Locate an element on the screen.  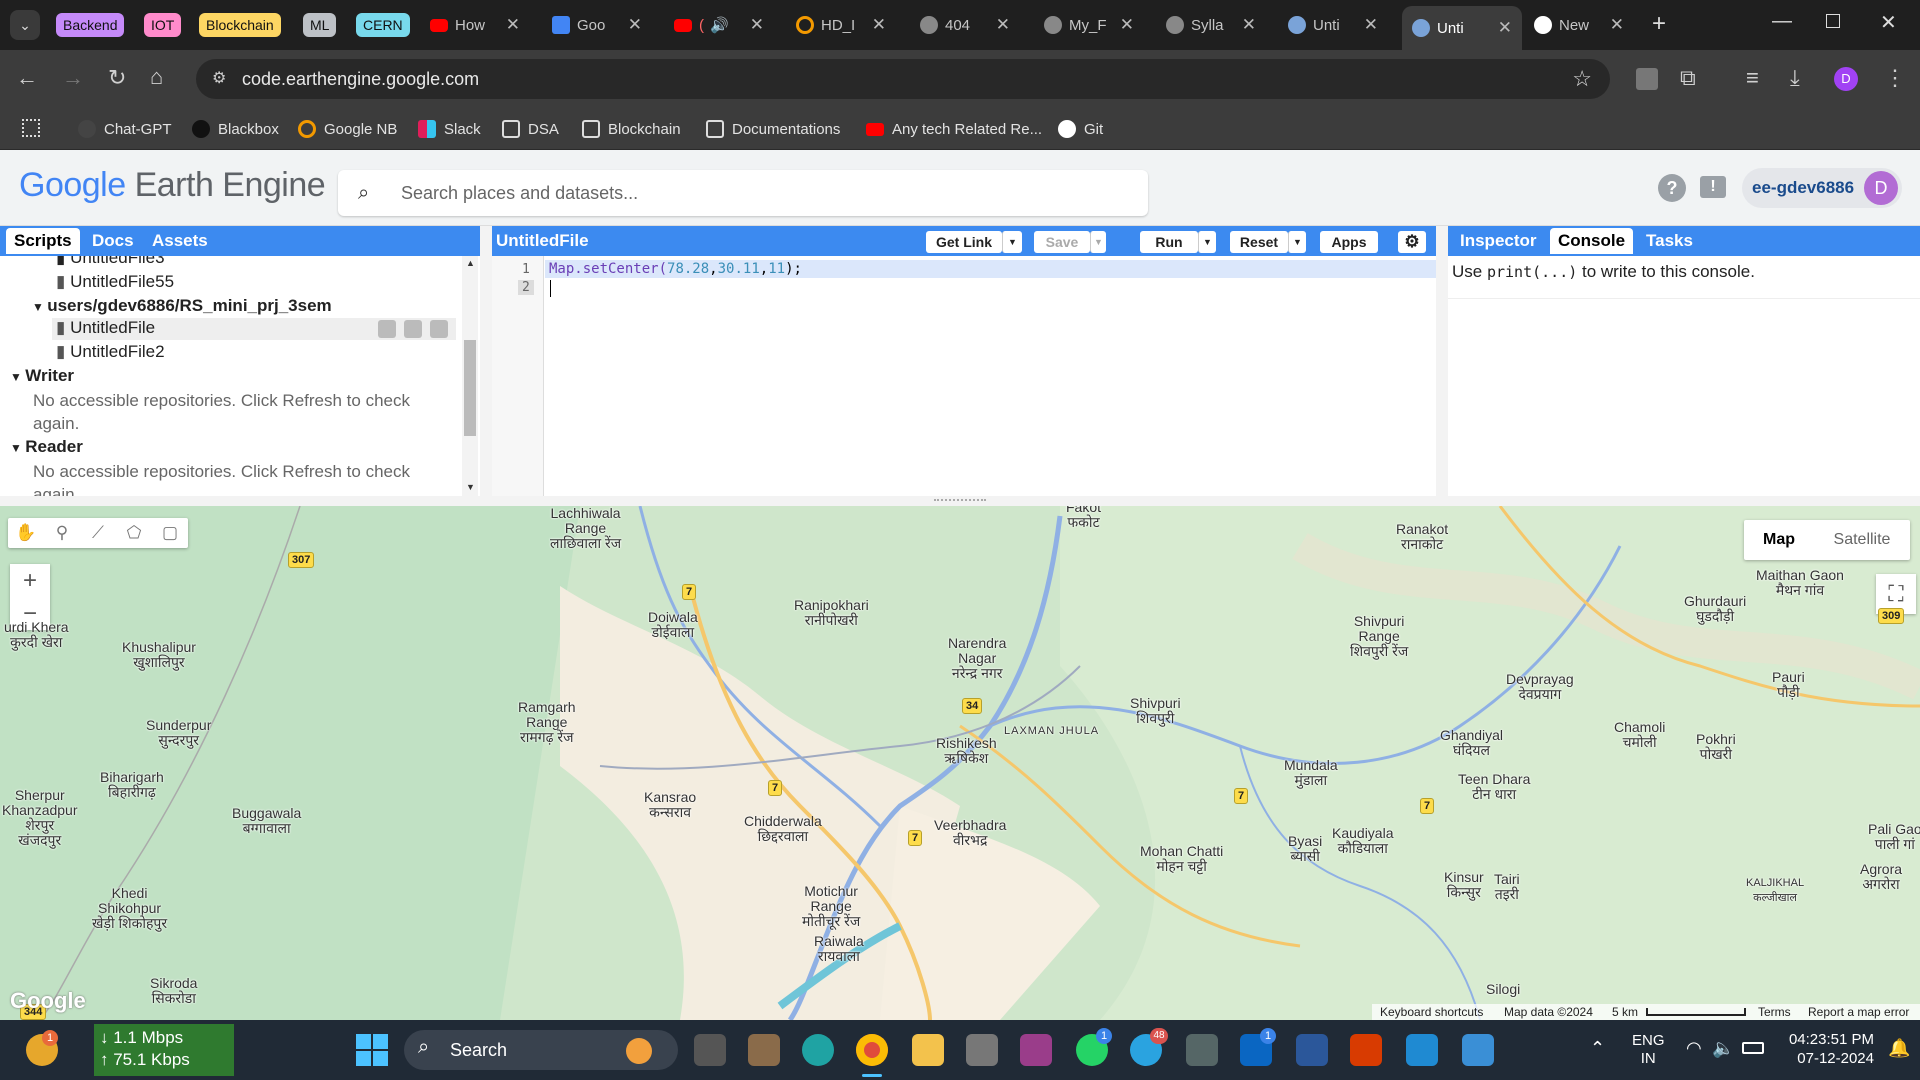
chrome-icon is located at coordinates (872, 1050).